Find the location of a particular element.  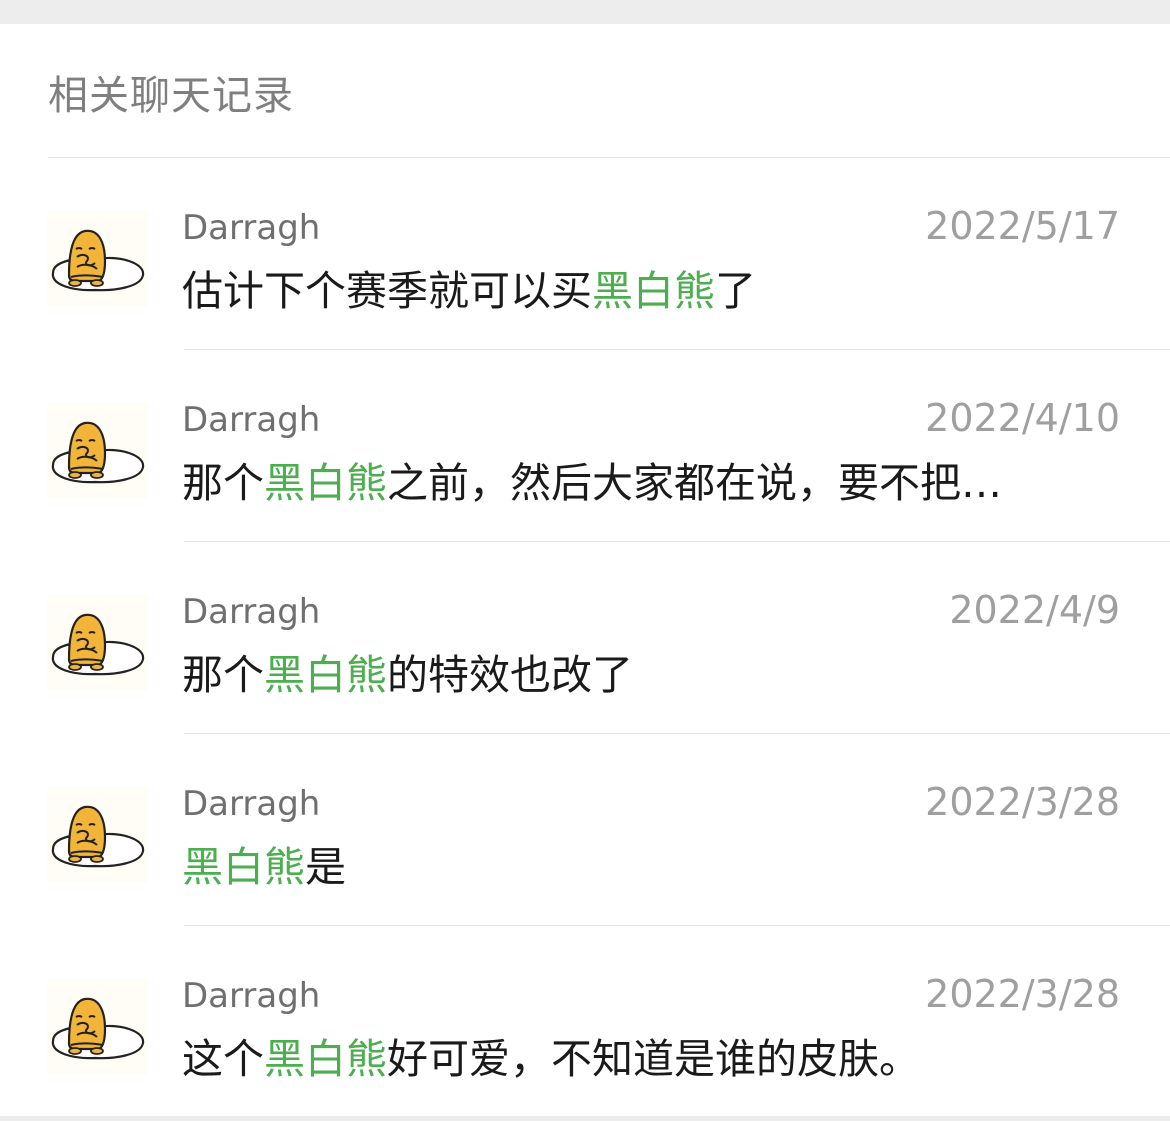

snippet-text: 是 is located at coordinates (325, 867).